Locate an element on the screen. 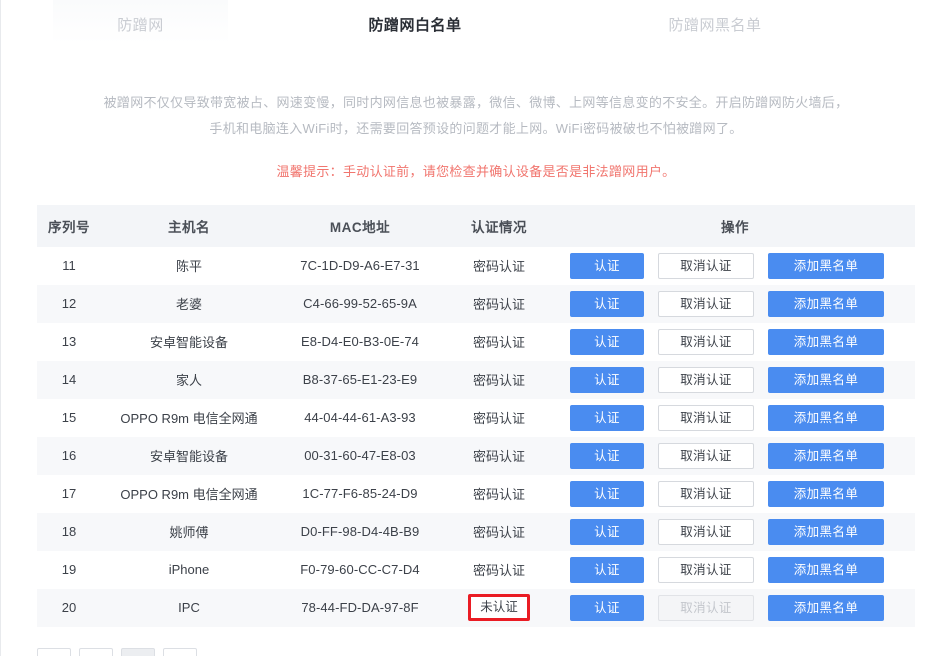  cell-mac-address: D0-FF-98-D4-4B-B9 is located at coordinates (360, 531).